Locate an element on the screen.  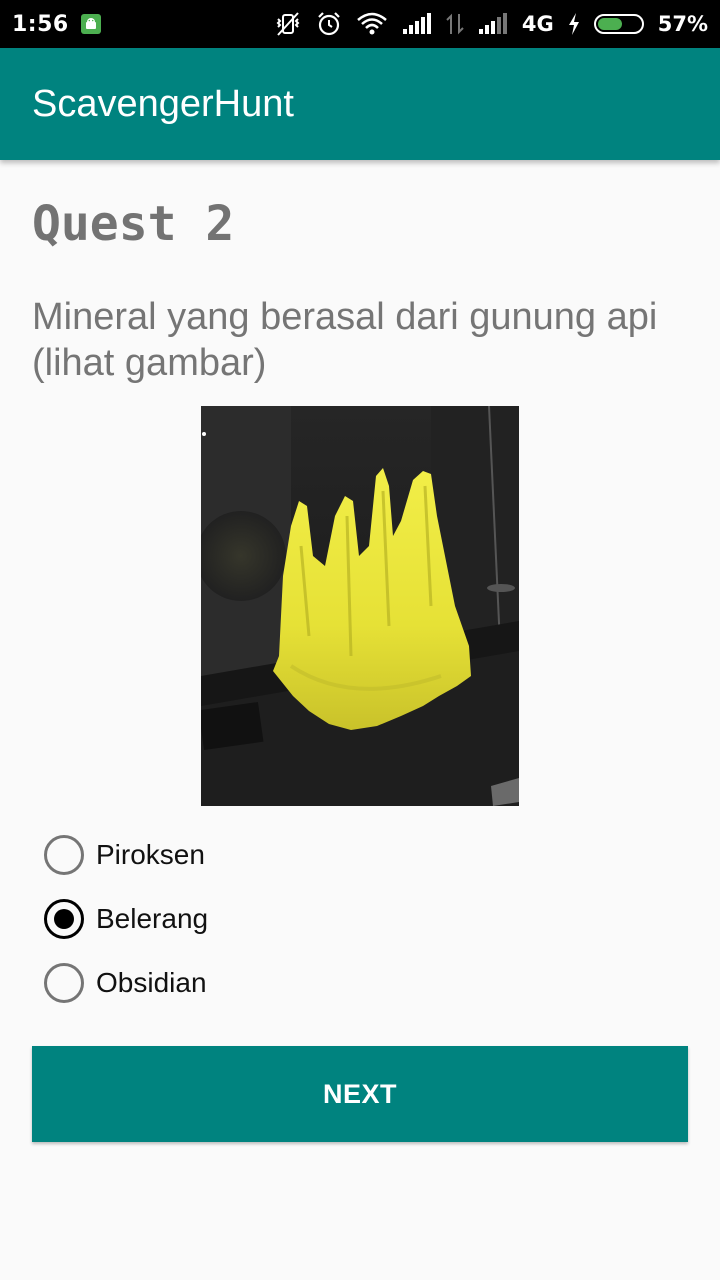
next-button: NEXT is located at coordinates (360, 1094).